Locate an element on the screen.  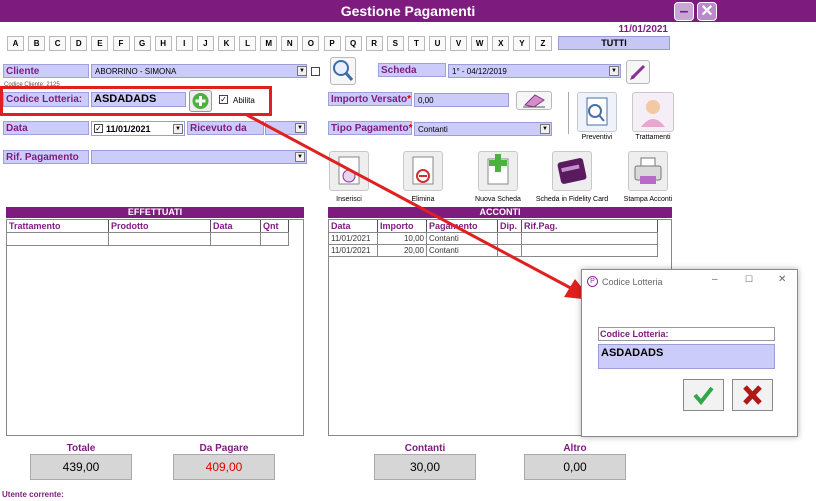
letter-button-b: B is located at coordinates (37, 43).